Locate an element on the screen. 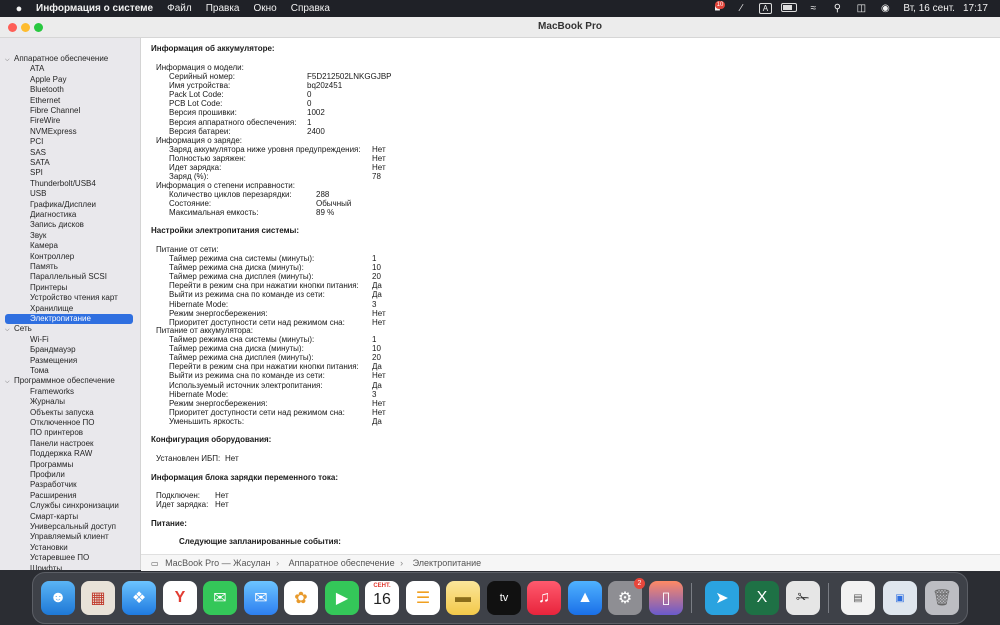 This screenshot has height=625, width=1000. sidebar-section-label: Аппаратное обеспечение is located at coordinates (61, 58).